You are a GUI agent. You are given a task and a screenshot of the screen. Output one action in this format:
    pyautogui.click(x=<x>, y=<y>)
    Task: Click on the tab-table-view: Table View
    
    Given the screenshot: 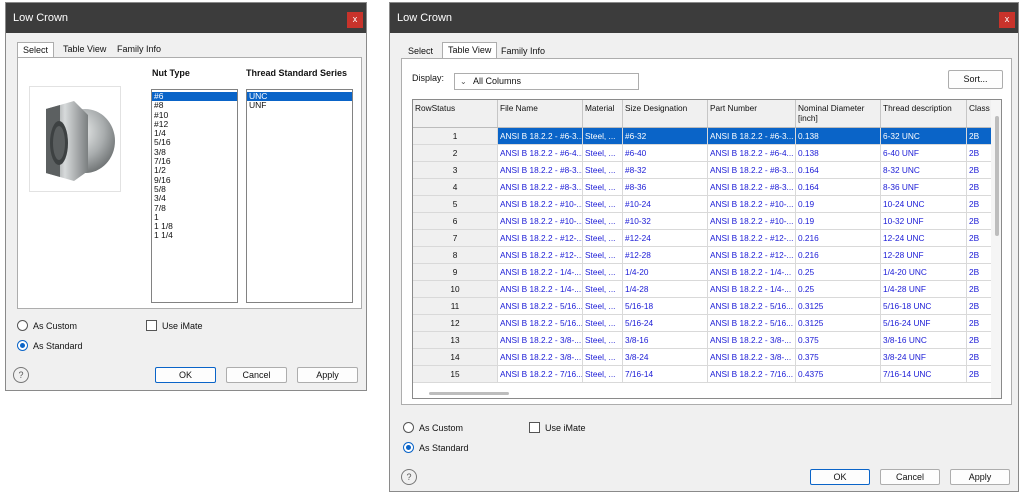 What is the action you would take?
    pyautogui.click(x=84, y=50)
    